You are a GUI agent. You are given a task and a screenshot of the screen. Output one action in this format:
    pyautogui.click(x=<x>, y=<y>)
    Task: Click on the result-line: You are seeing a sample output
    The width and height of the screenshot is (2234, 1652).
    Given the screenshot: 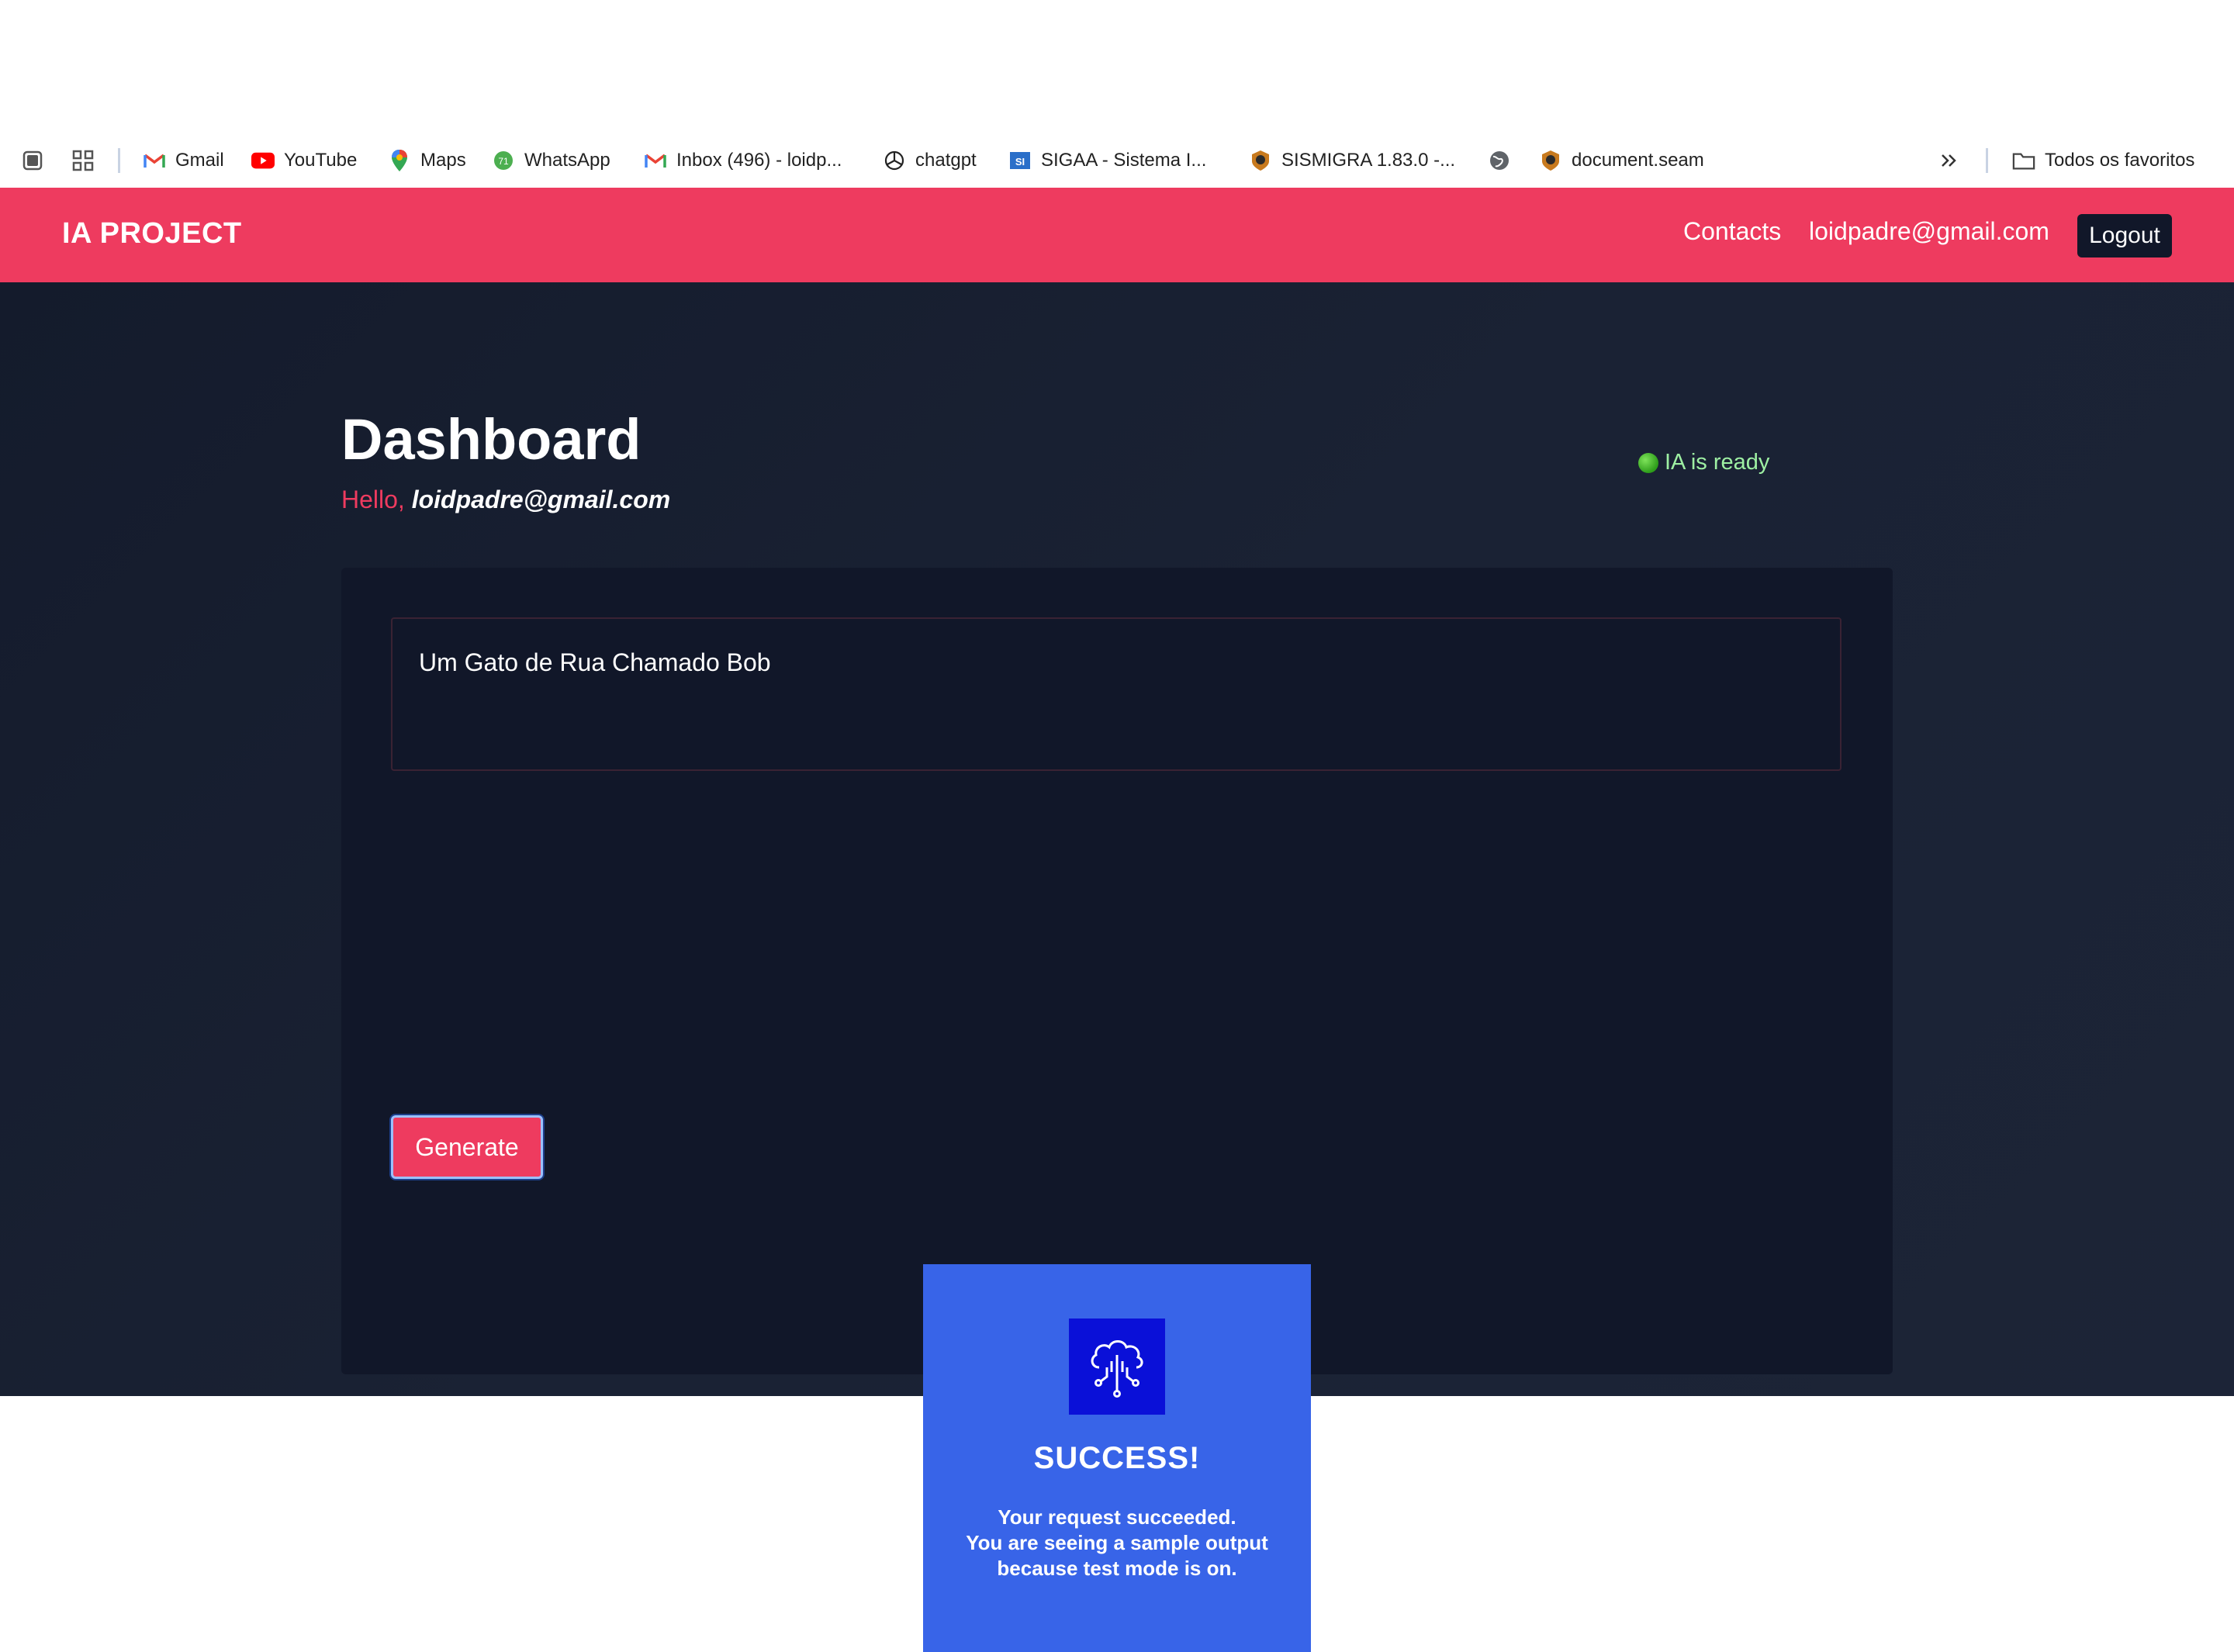 What is the action you would take?
    pyautogui.click(x=1117, y=1542)
    